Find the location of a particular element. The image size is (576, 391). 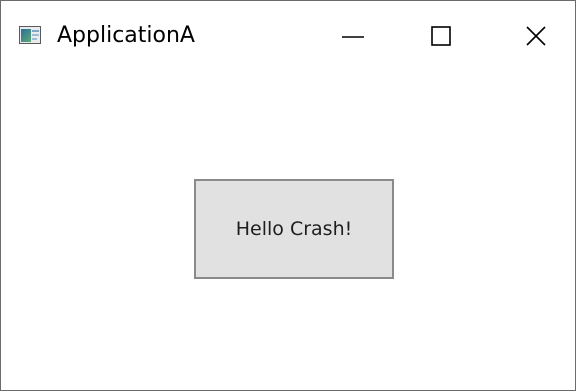

application-icon is located at coordinates (30, 35).